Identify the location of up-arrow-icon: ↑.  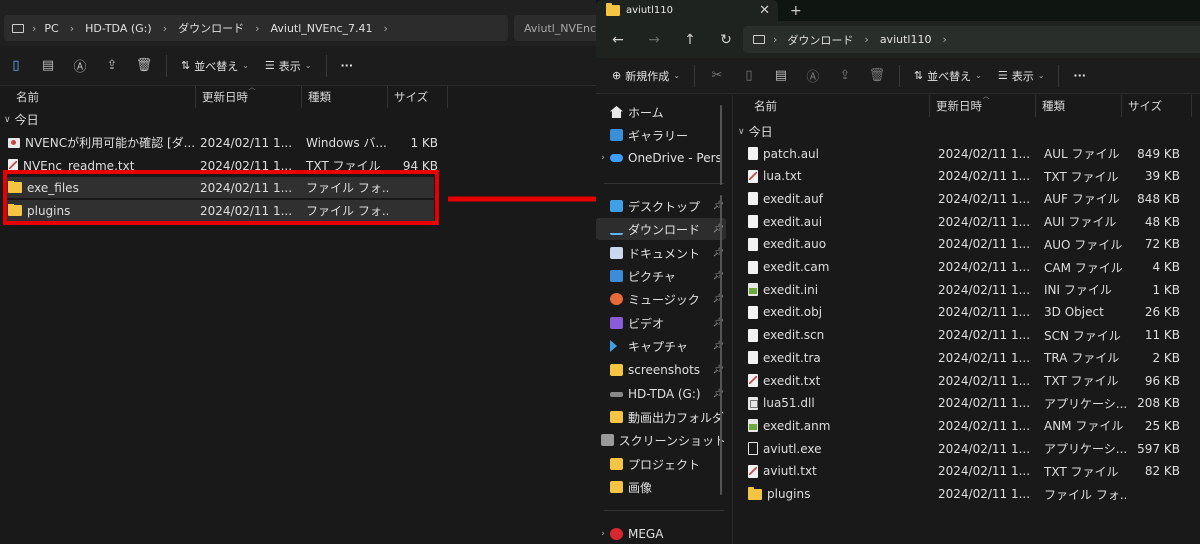
(690, 40).